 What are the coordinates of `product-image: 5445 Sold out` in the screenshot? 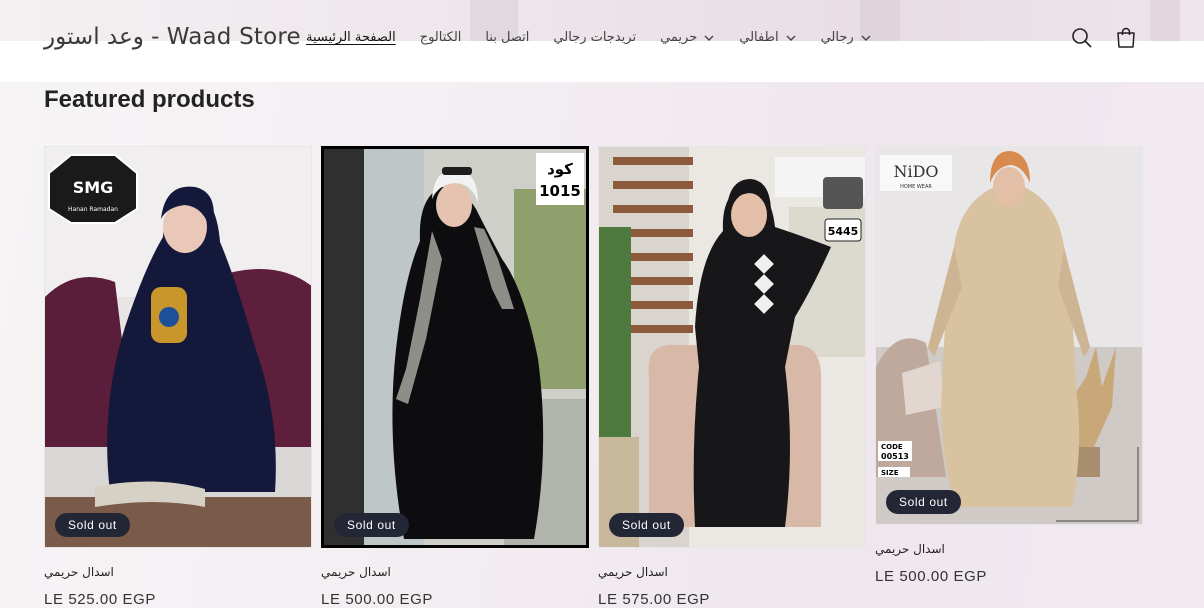 It's located at (732, 347).